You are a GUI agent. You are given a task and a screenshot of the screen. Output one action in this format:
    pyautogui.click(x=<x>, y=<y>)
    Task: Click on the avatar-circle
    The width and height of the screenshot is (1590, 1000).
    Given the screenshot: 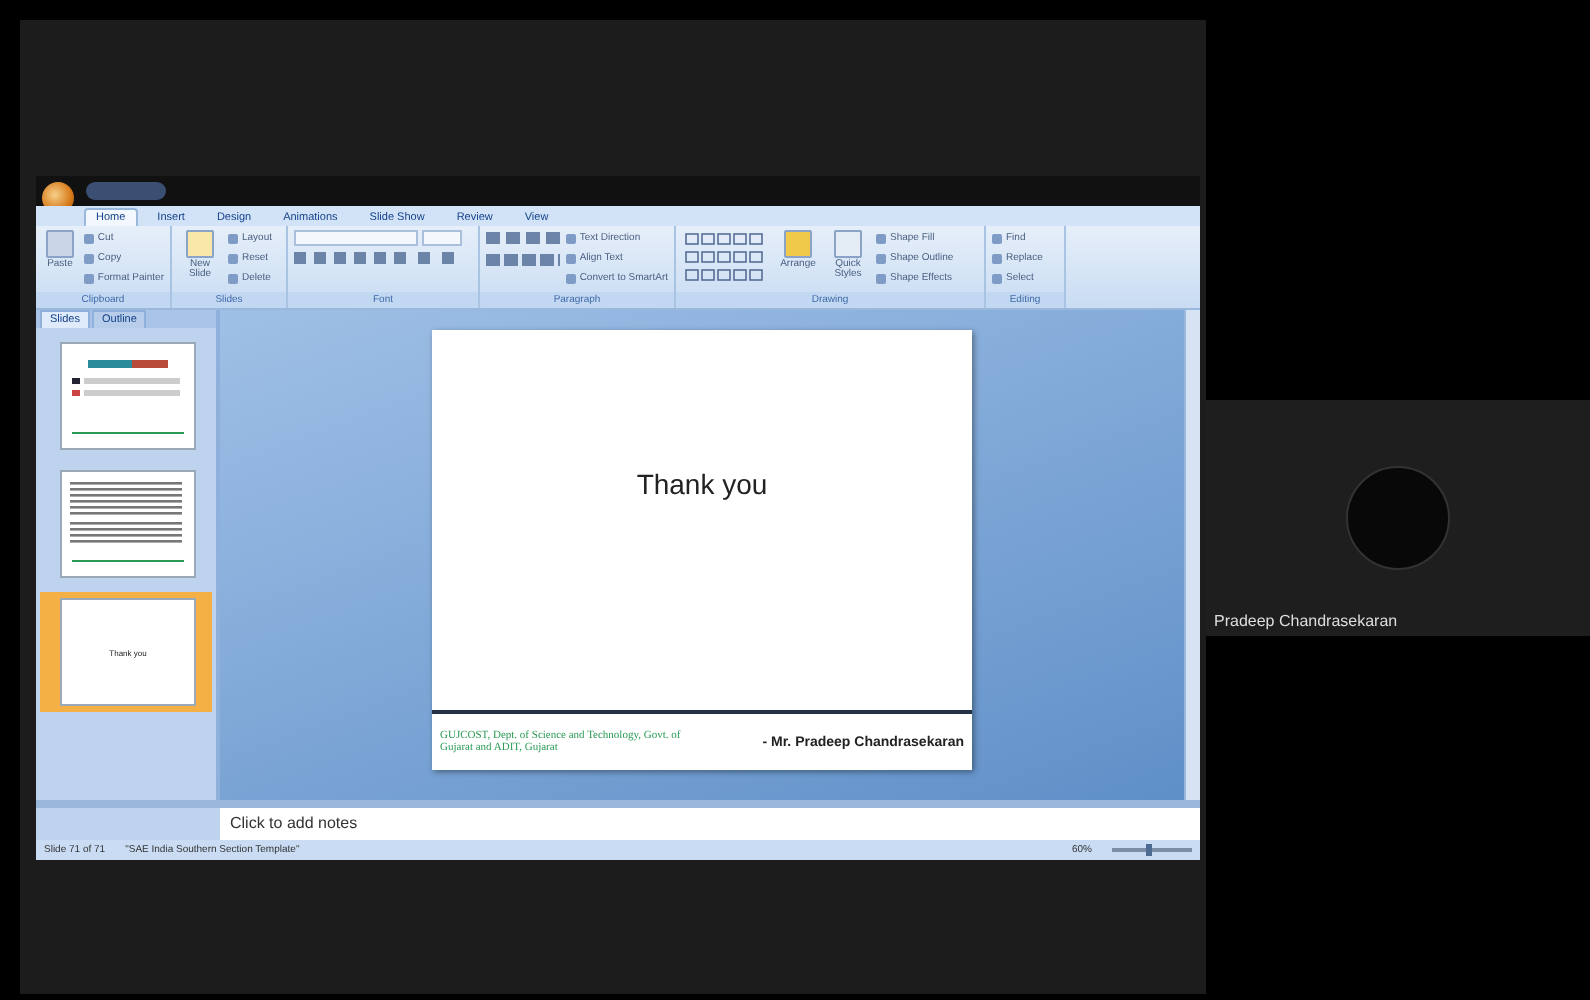 What is the action you would take?
    pyautogui.click(x=1398, y=518)
    